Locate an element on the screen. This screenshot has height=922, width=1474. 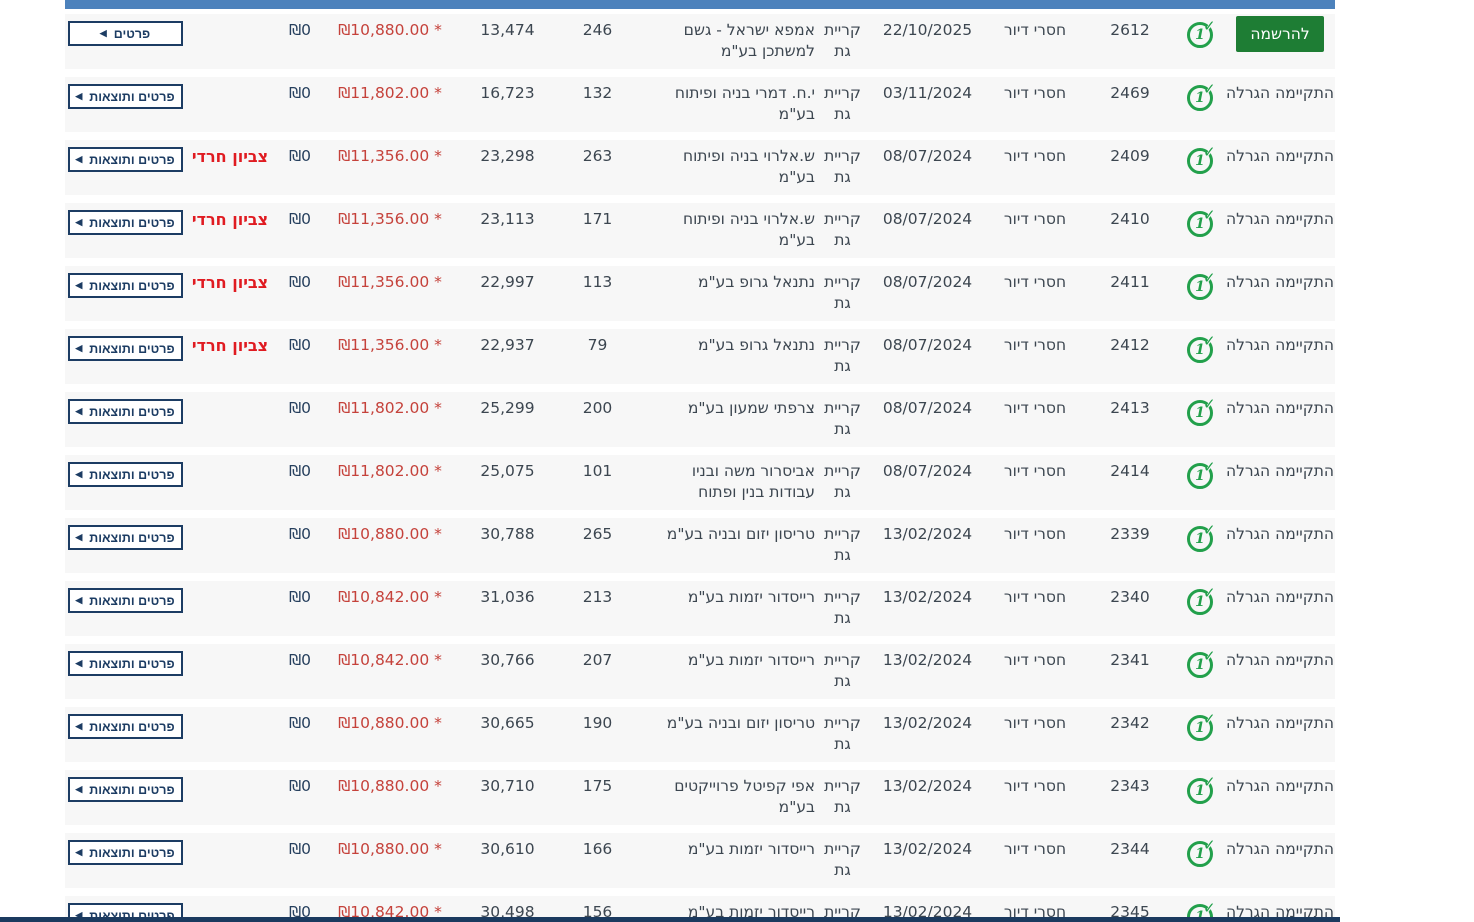
lottery-number: 2411 is located at coordinates (1130, 282).